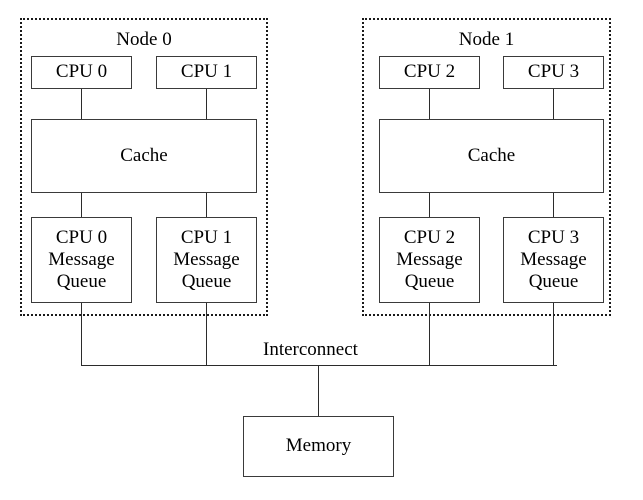 The width and height of the screenshot is (643, 500). Describe the element at coordinates (429, 334) in the screenshot. I see `connector-queue-cpu2-to-interconnect` at that location.